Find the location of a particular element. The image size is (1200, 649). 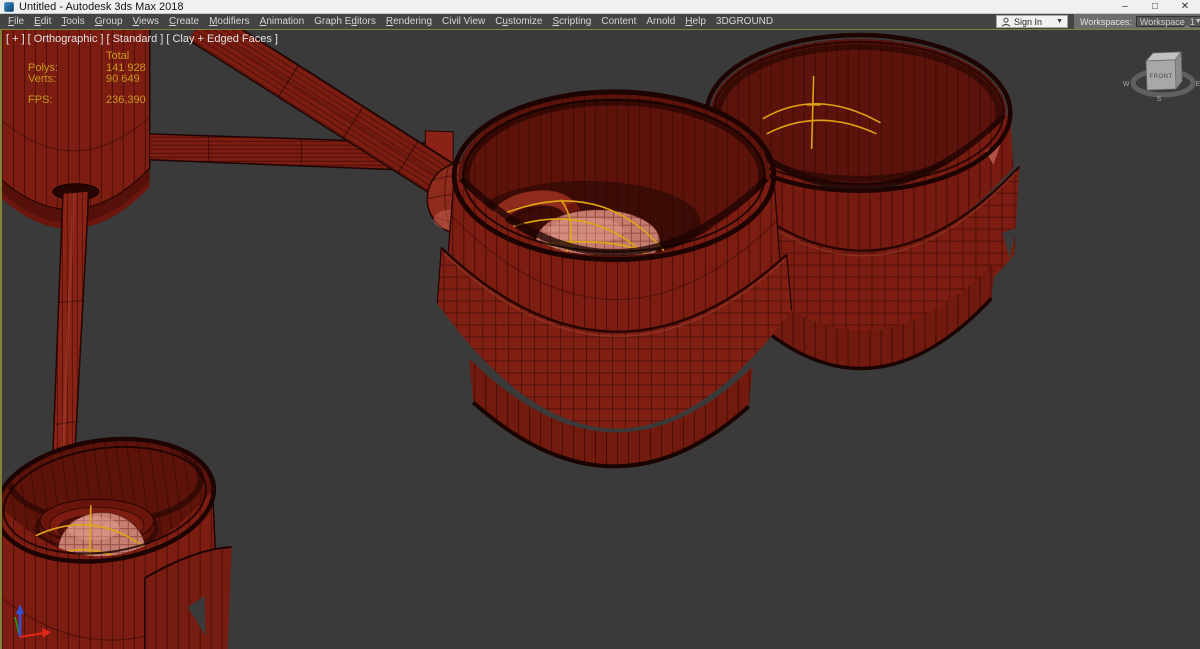

workspaces-label: Workspaces: is located at coordinates (1106, 21).